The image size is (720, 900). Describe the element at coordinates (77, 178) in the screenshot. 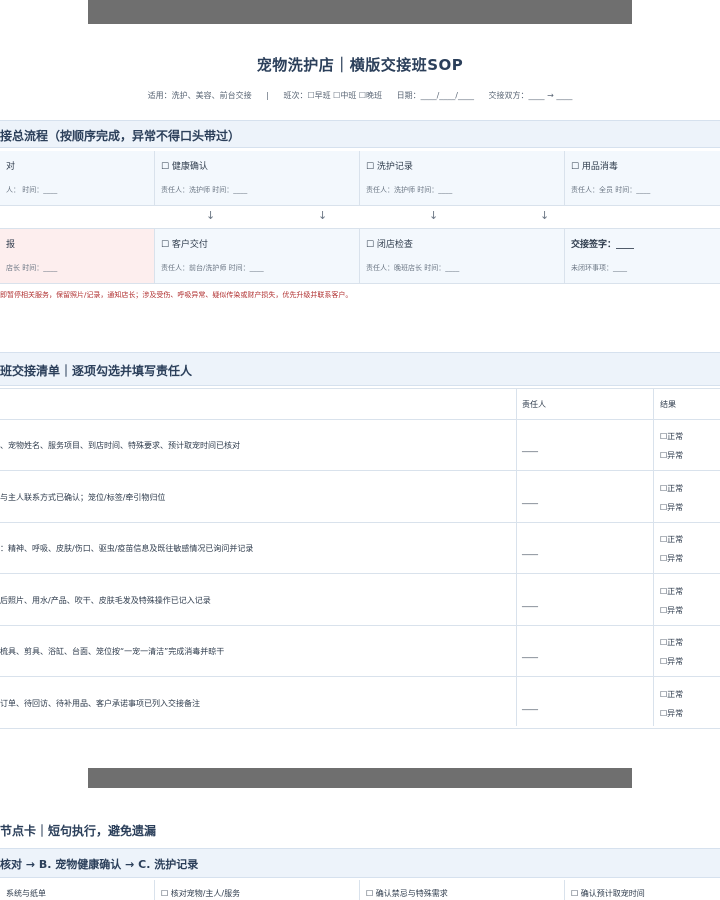

I see `flow-step-1: 对人： 时间：____` at that location.